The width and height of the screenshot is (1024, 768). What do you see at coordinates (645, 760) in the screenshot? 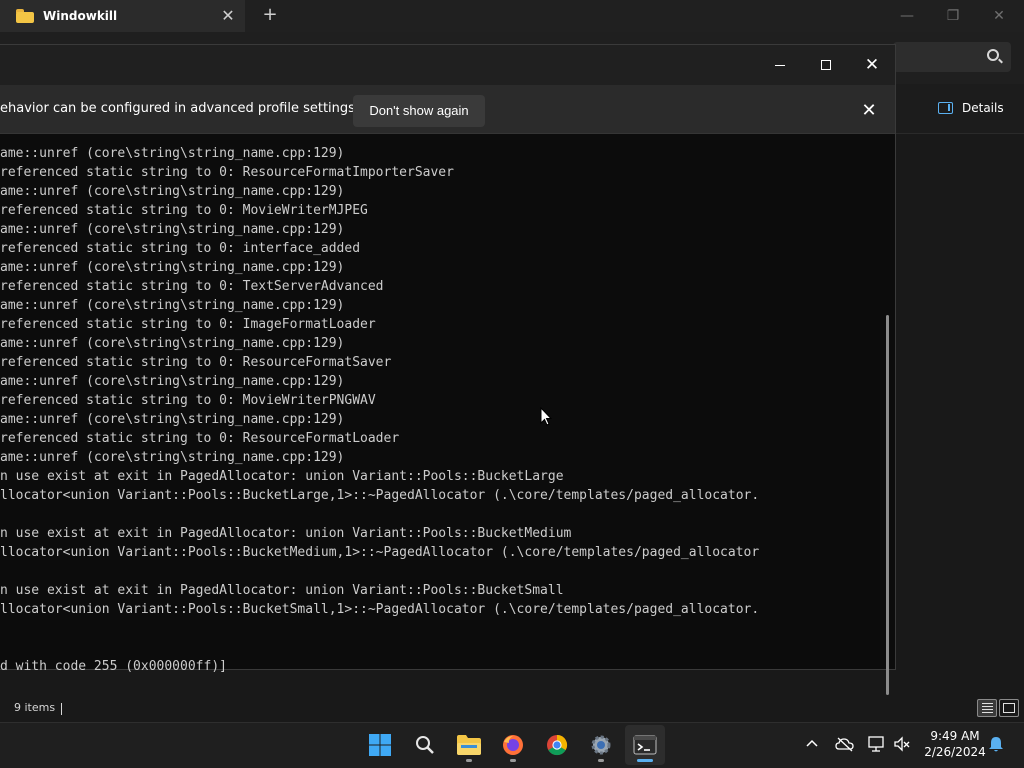
I see `active-indicator` at bounding box center [645, 760].